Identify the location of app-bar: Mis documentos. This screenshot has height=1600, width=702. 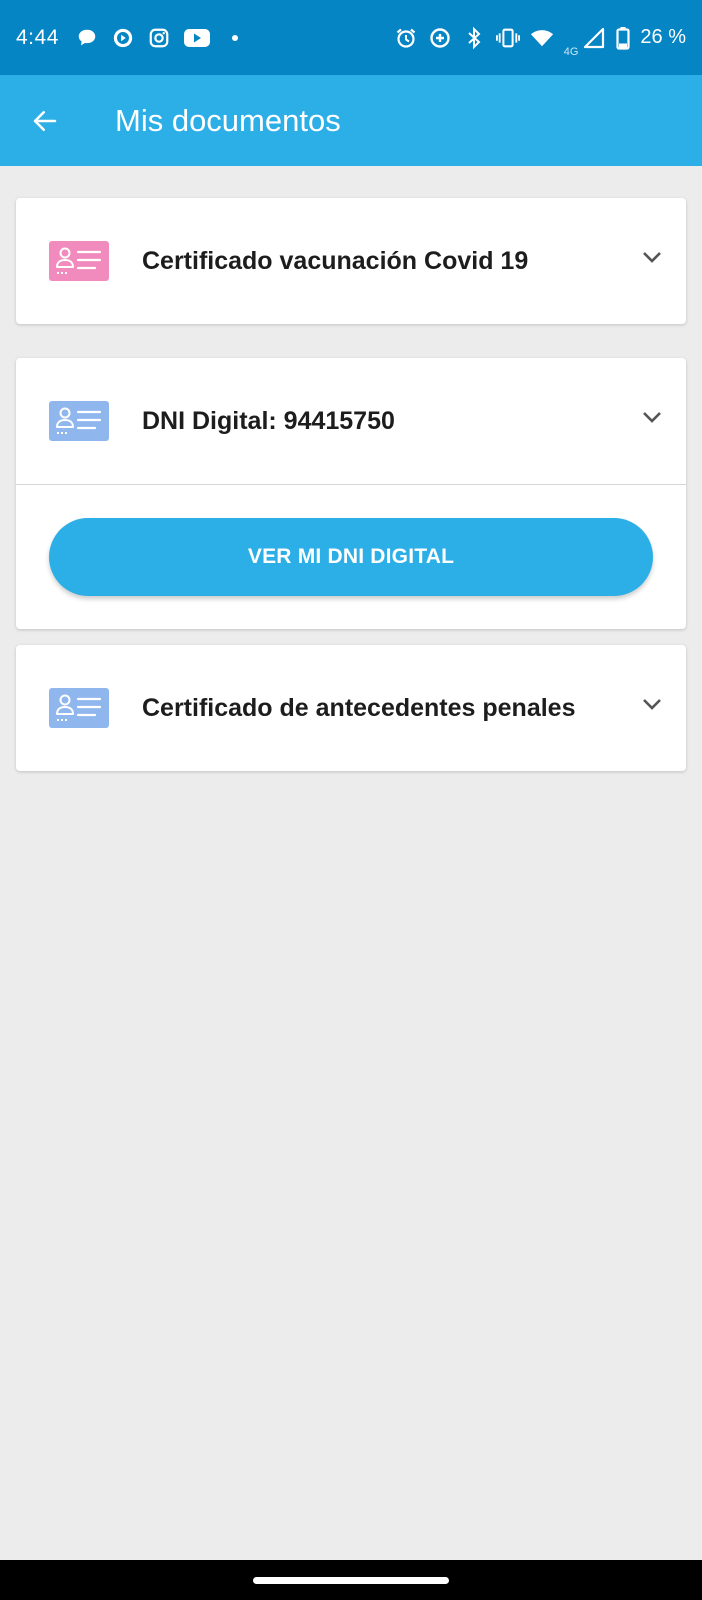
(351, 120).